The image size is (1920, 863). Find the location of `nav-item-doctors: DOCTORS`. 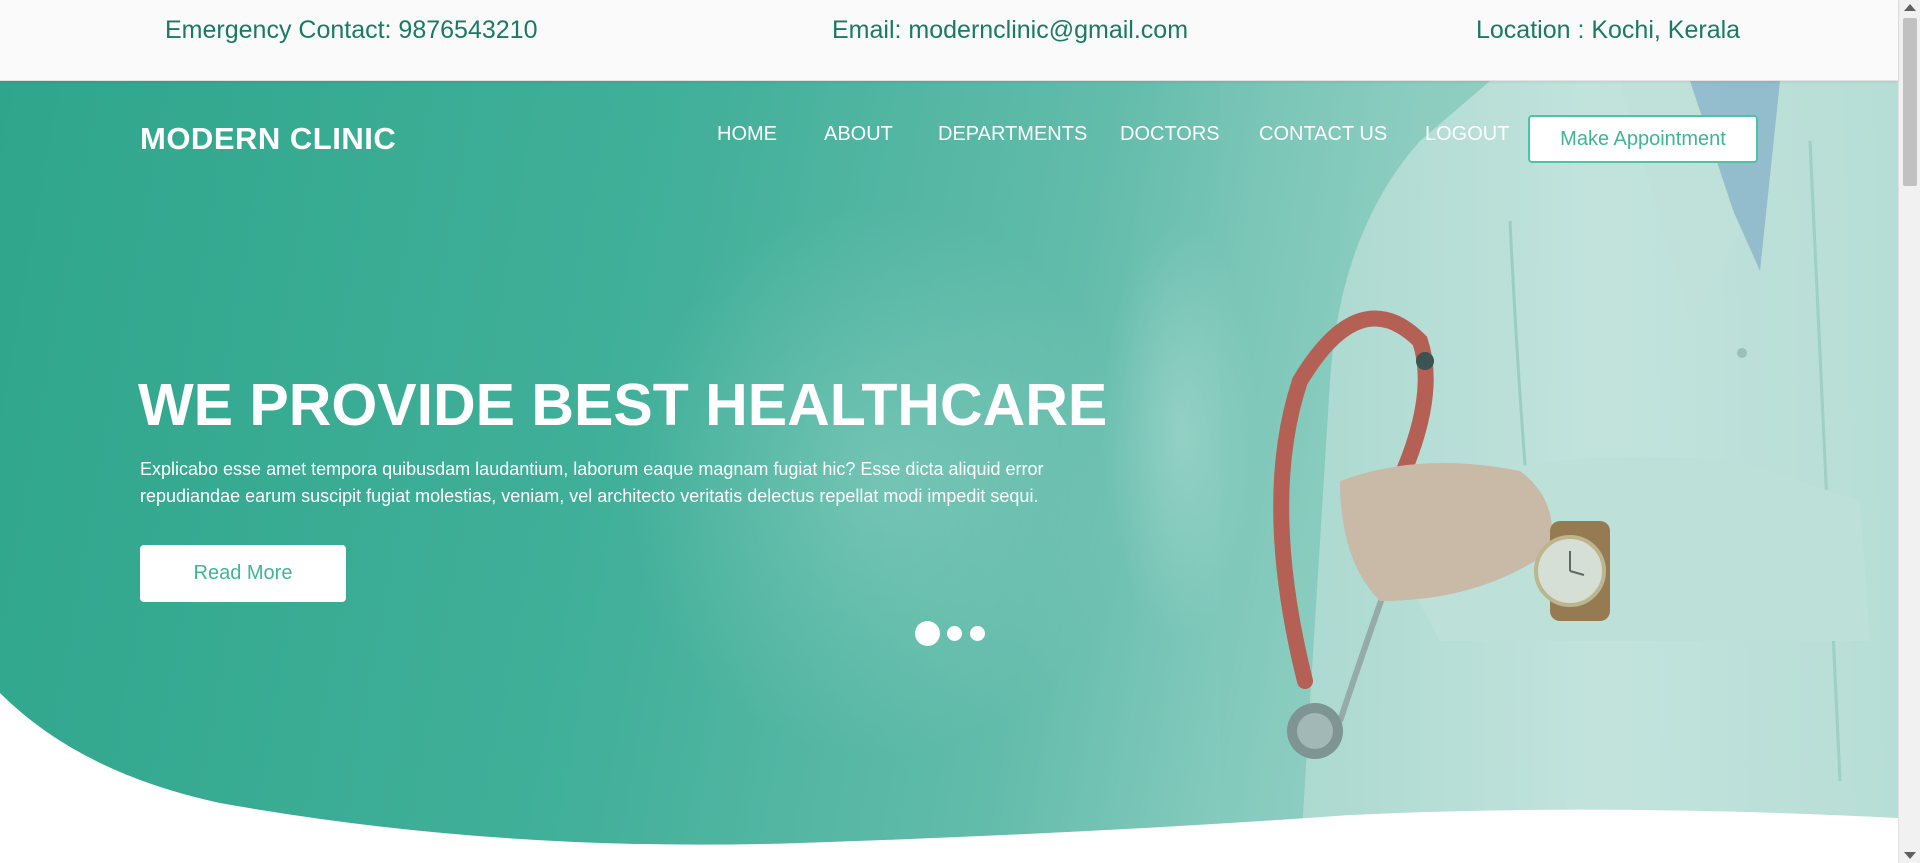

nav-item-doctors: DOCTORS is located at coordinates (1170, 134).